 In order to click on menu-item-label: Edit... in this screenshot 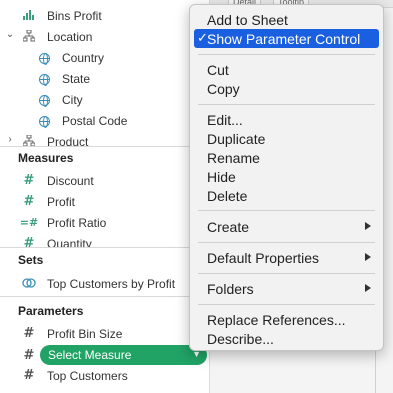, I will do `click(225, 119)`.